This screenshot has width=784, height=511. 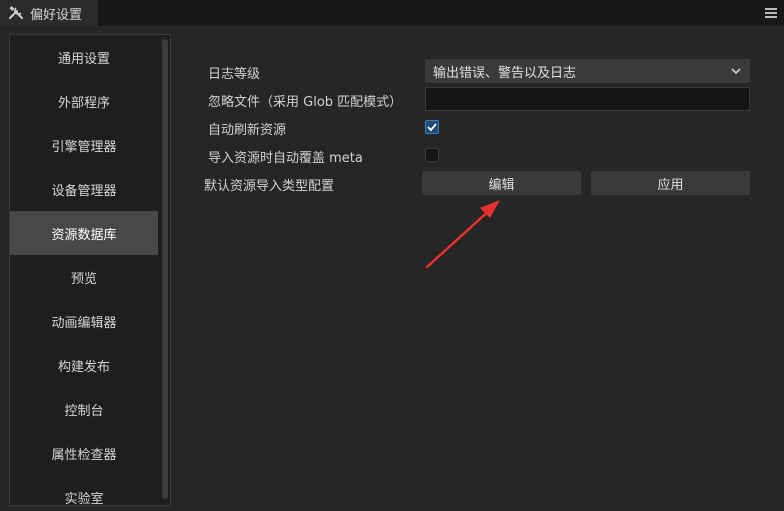 I want to click on sidebar-item: 设备管理器, so click(x=84, y=189).